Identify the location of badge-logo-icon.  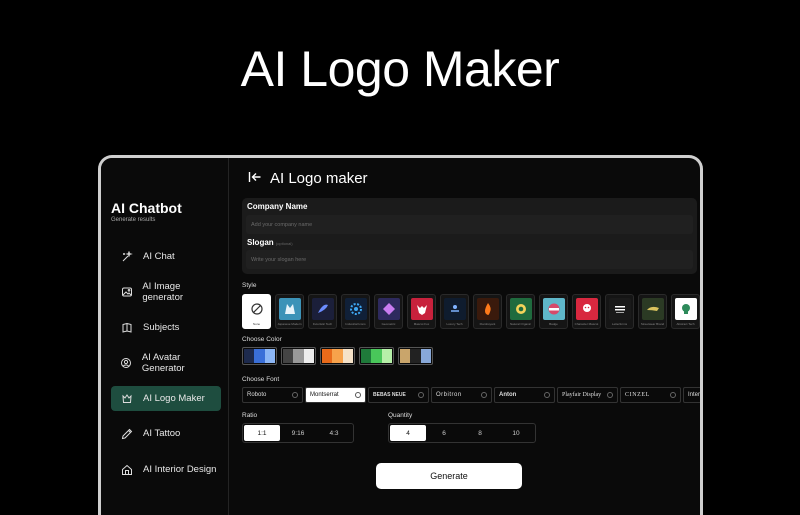
(553, 309).